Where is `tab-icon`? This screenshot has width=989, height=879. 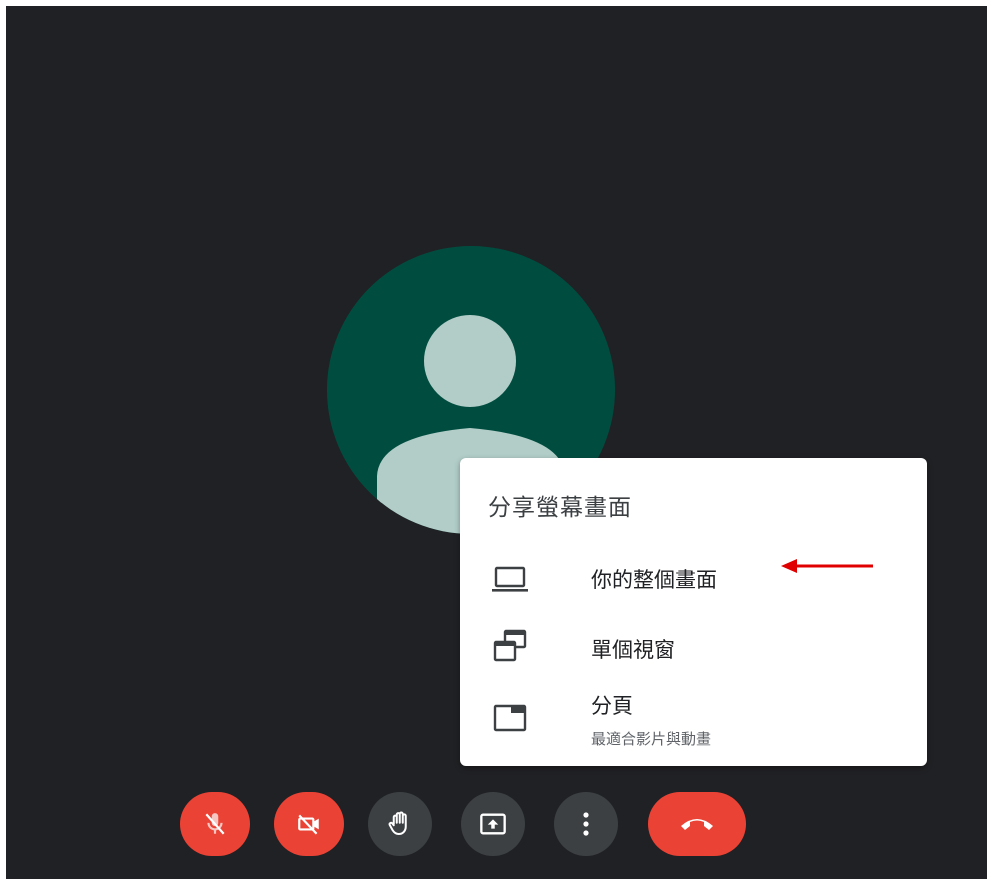 tab-icon is located at coordinates (510, 718).